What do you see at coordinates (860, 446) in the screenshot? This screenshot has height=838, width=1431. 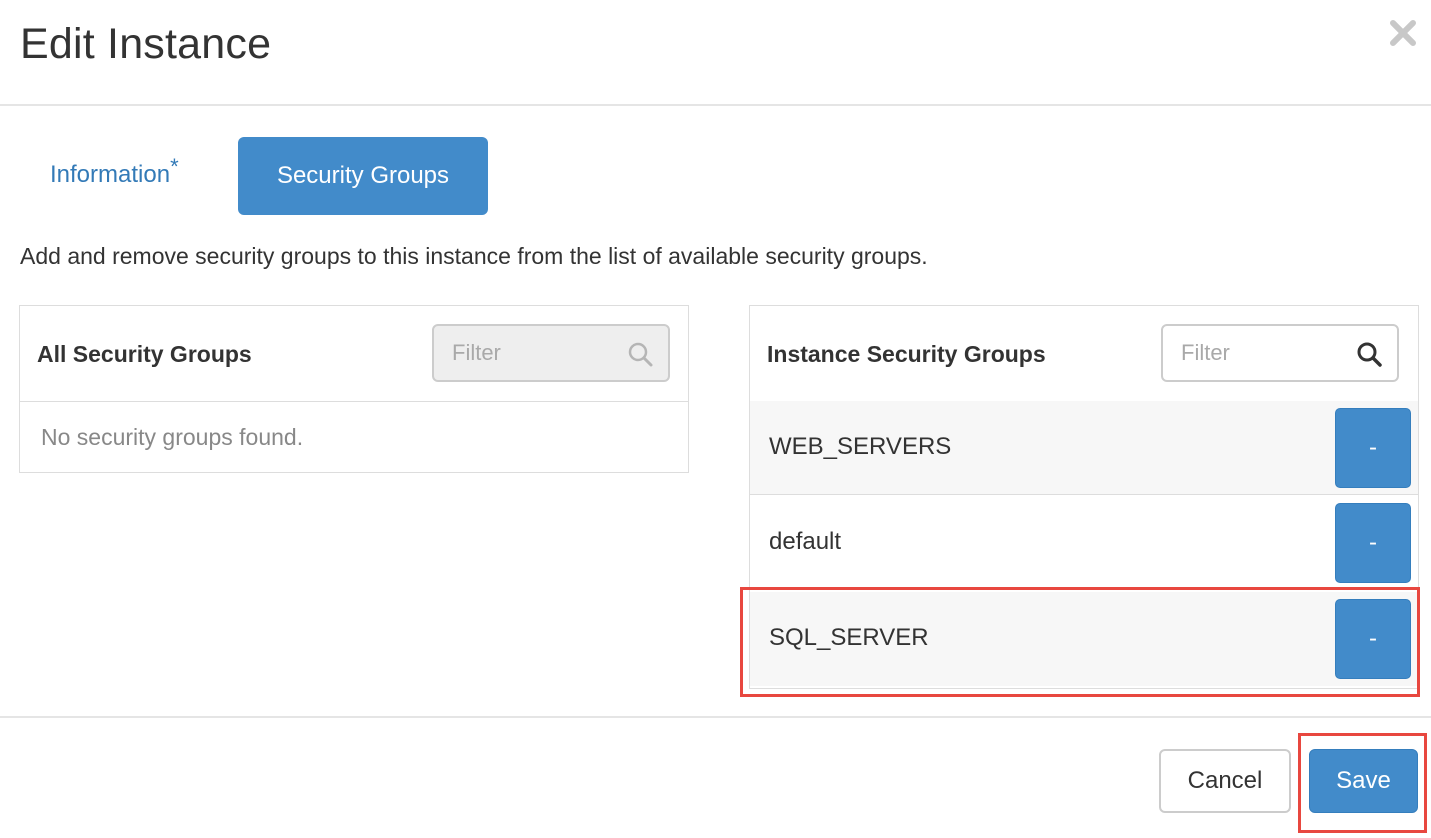 I see `security-group-name: WEB_SERVERS` at bounding box center [860, 446].